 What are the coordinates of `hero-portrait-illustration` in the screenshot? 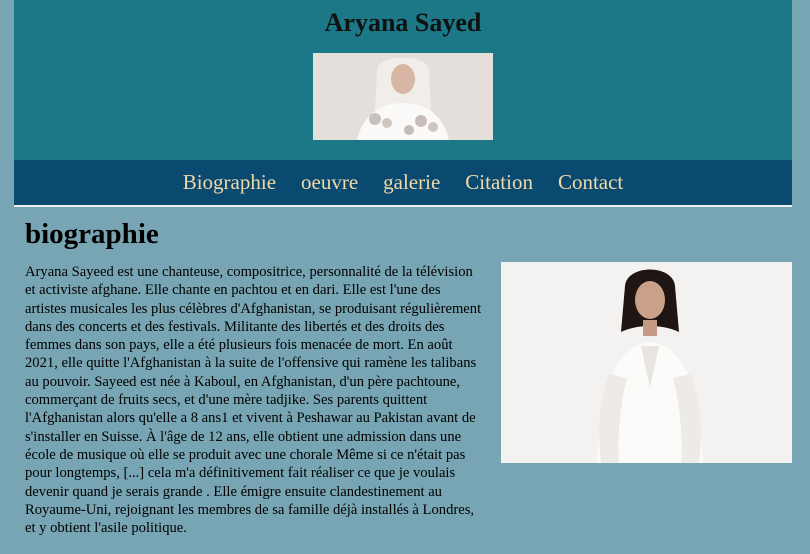 It's located at (403, 96).